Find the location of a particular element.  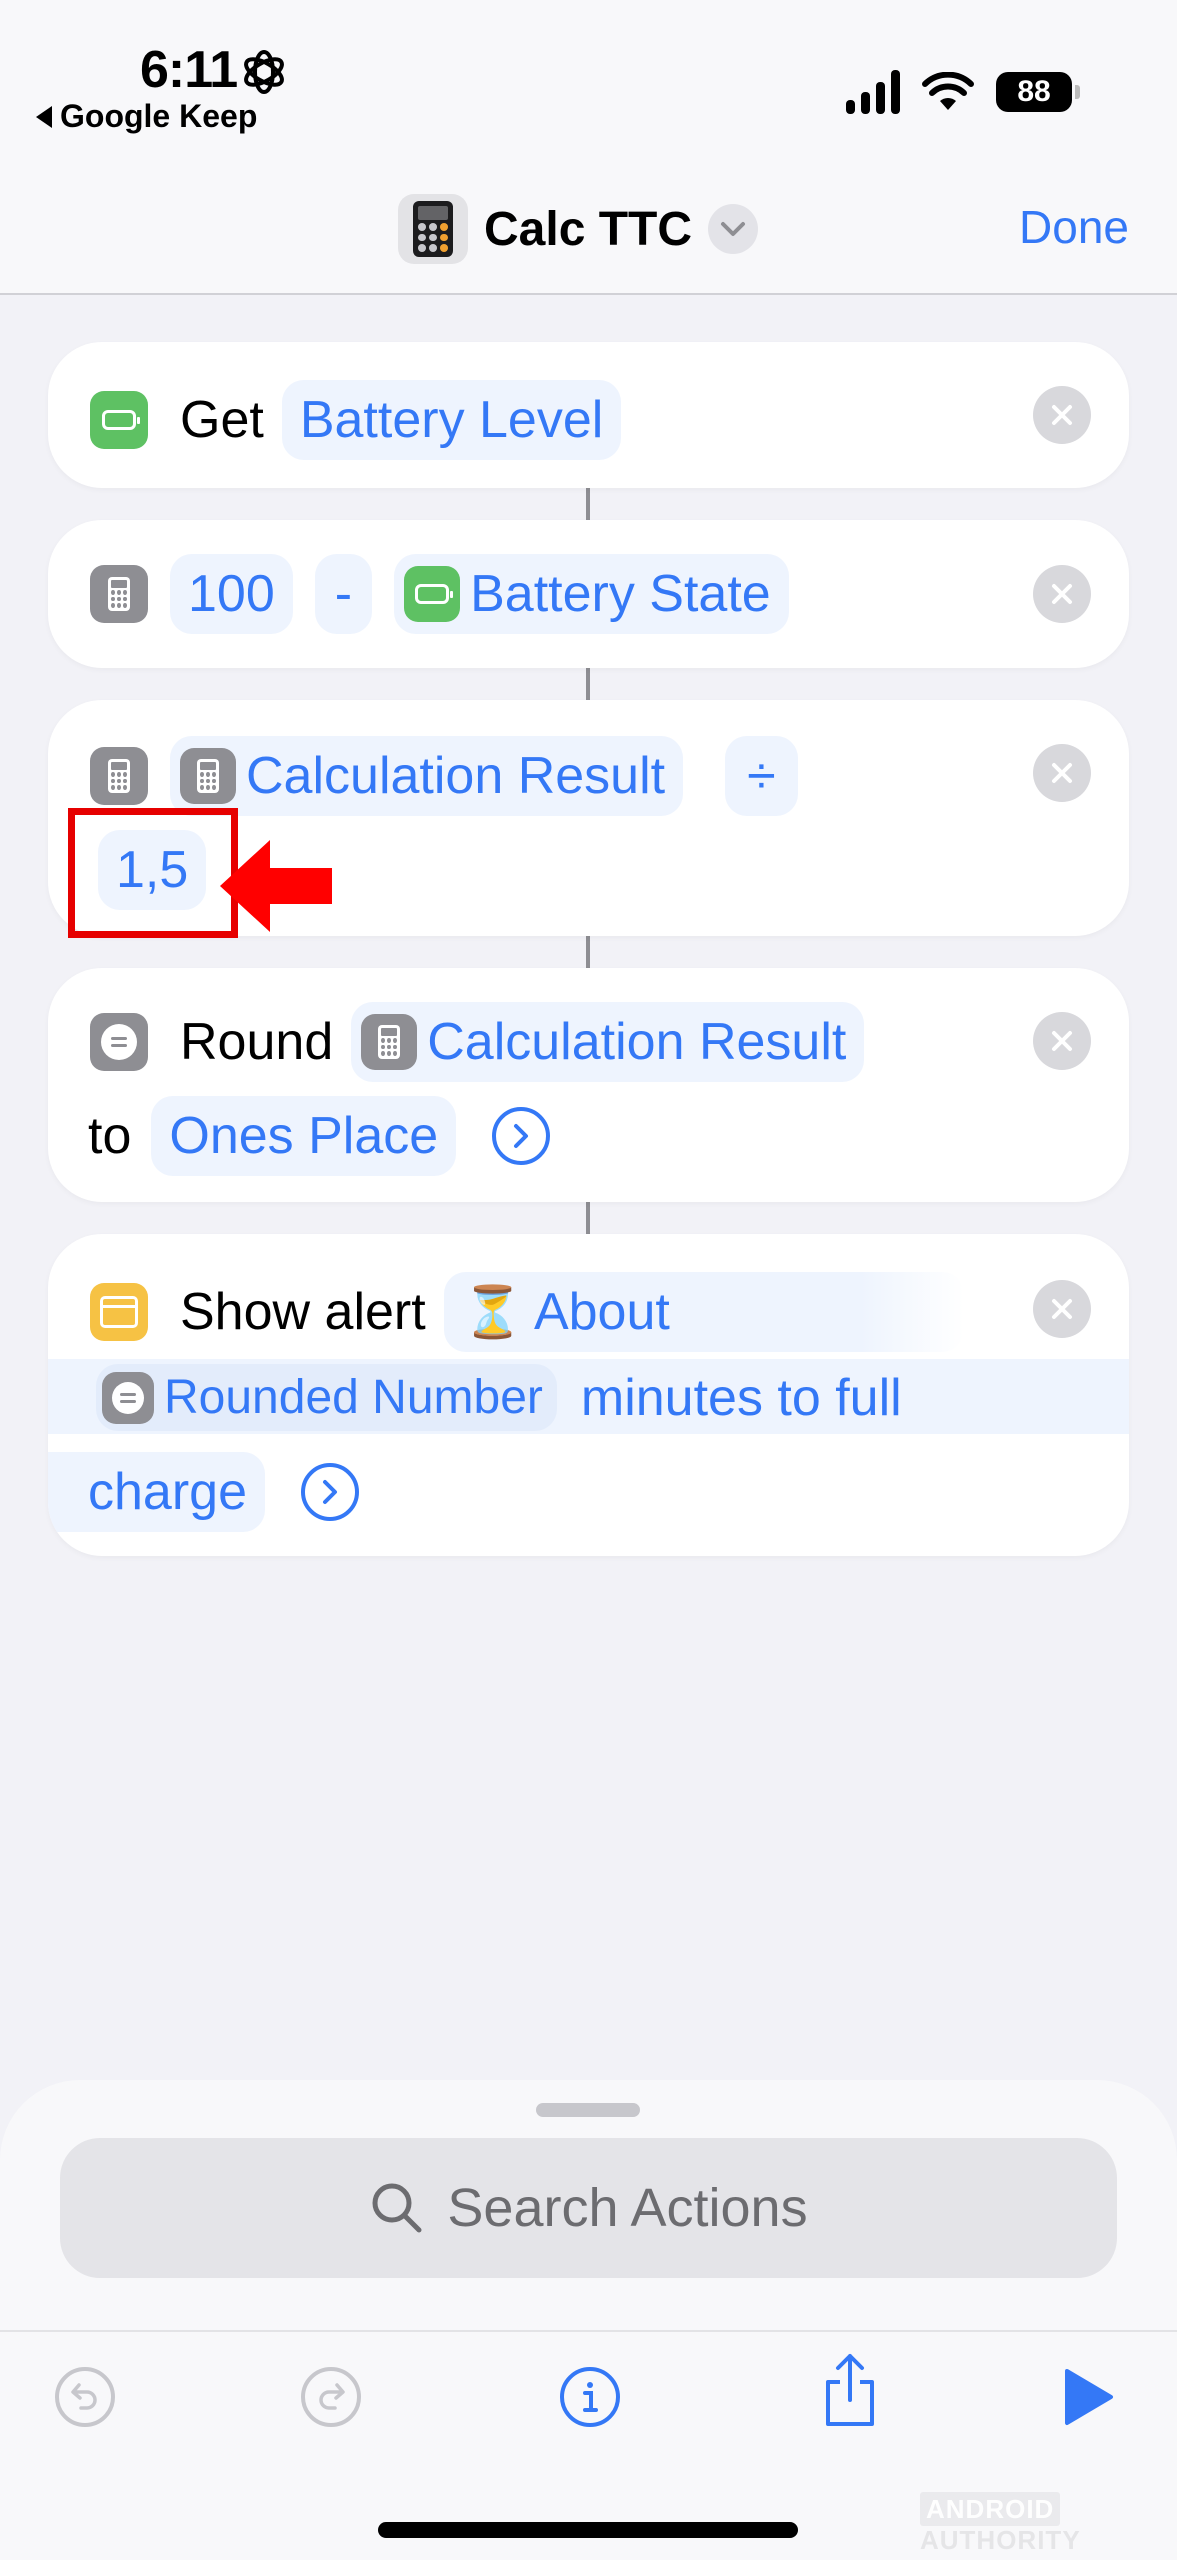

calculator-app-icon is located at coordinates (433, 229).